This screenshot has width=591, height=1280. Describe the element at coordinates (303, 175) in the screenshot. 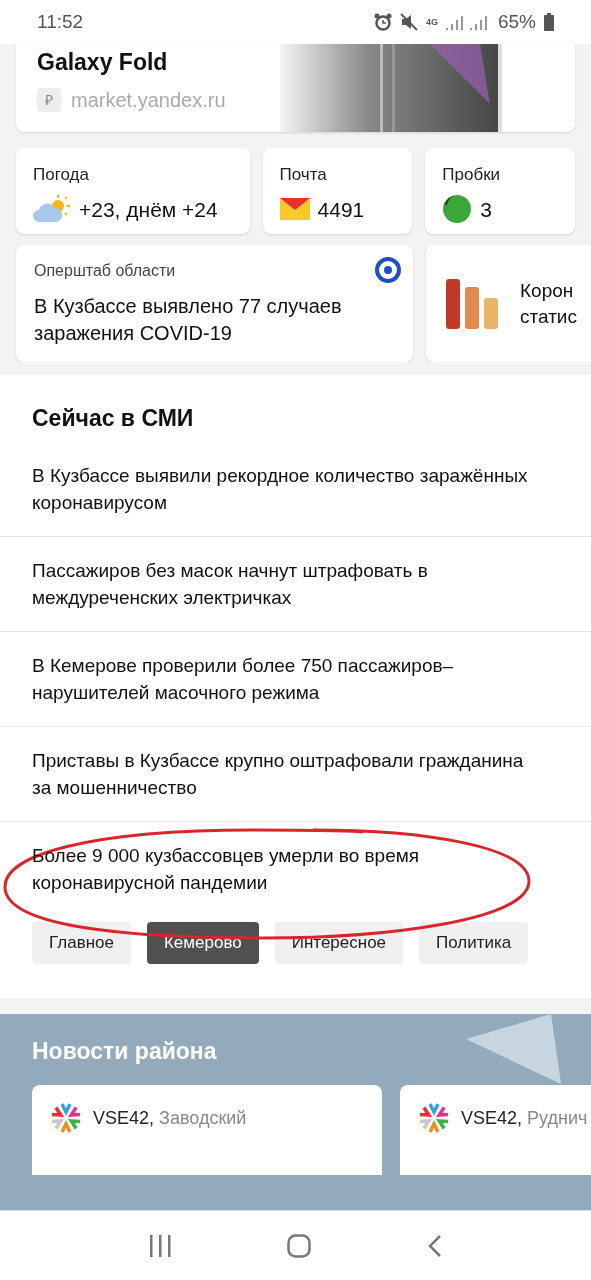

I see `widget-label: Почта` at that location.